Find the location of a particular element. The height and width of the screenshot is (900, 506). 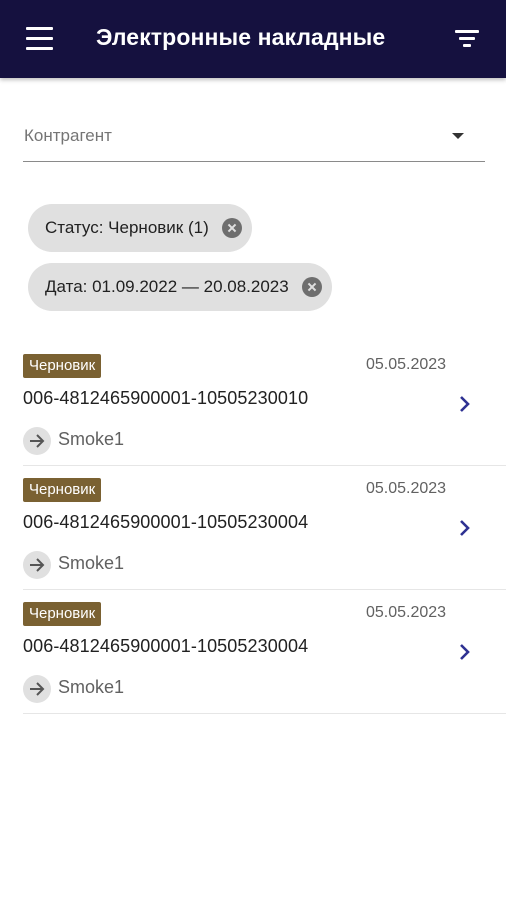

contractor-dropdown: Контрагент is located at coordinates (254, 137).